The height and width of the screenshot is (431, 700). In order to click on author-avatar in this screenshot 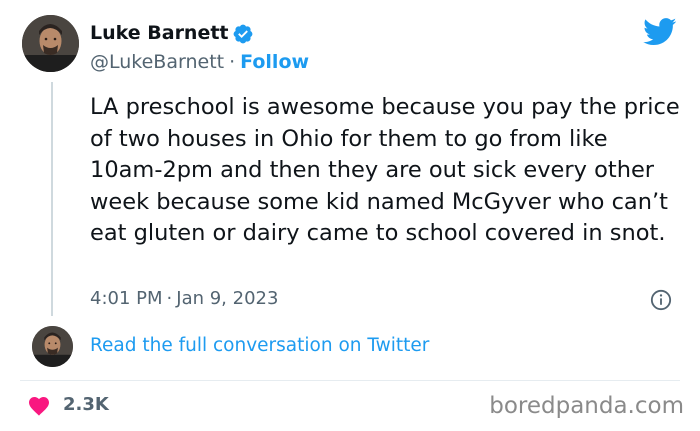, I will do `click(50, 43)`.